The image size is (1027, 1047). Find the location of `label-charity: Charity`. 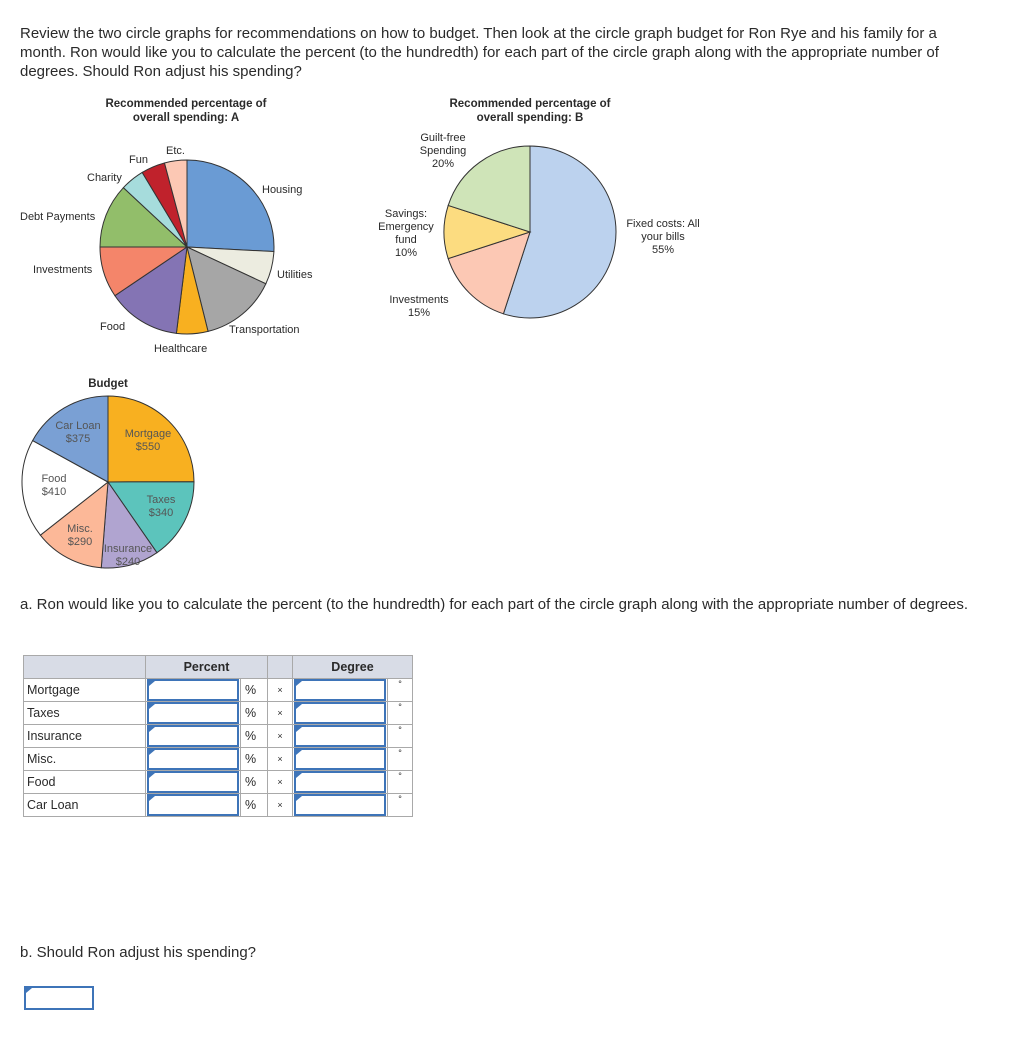

label-charity: Charity is located at coordinates (104, 178).